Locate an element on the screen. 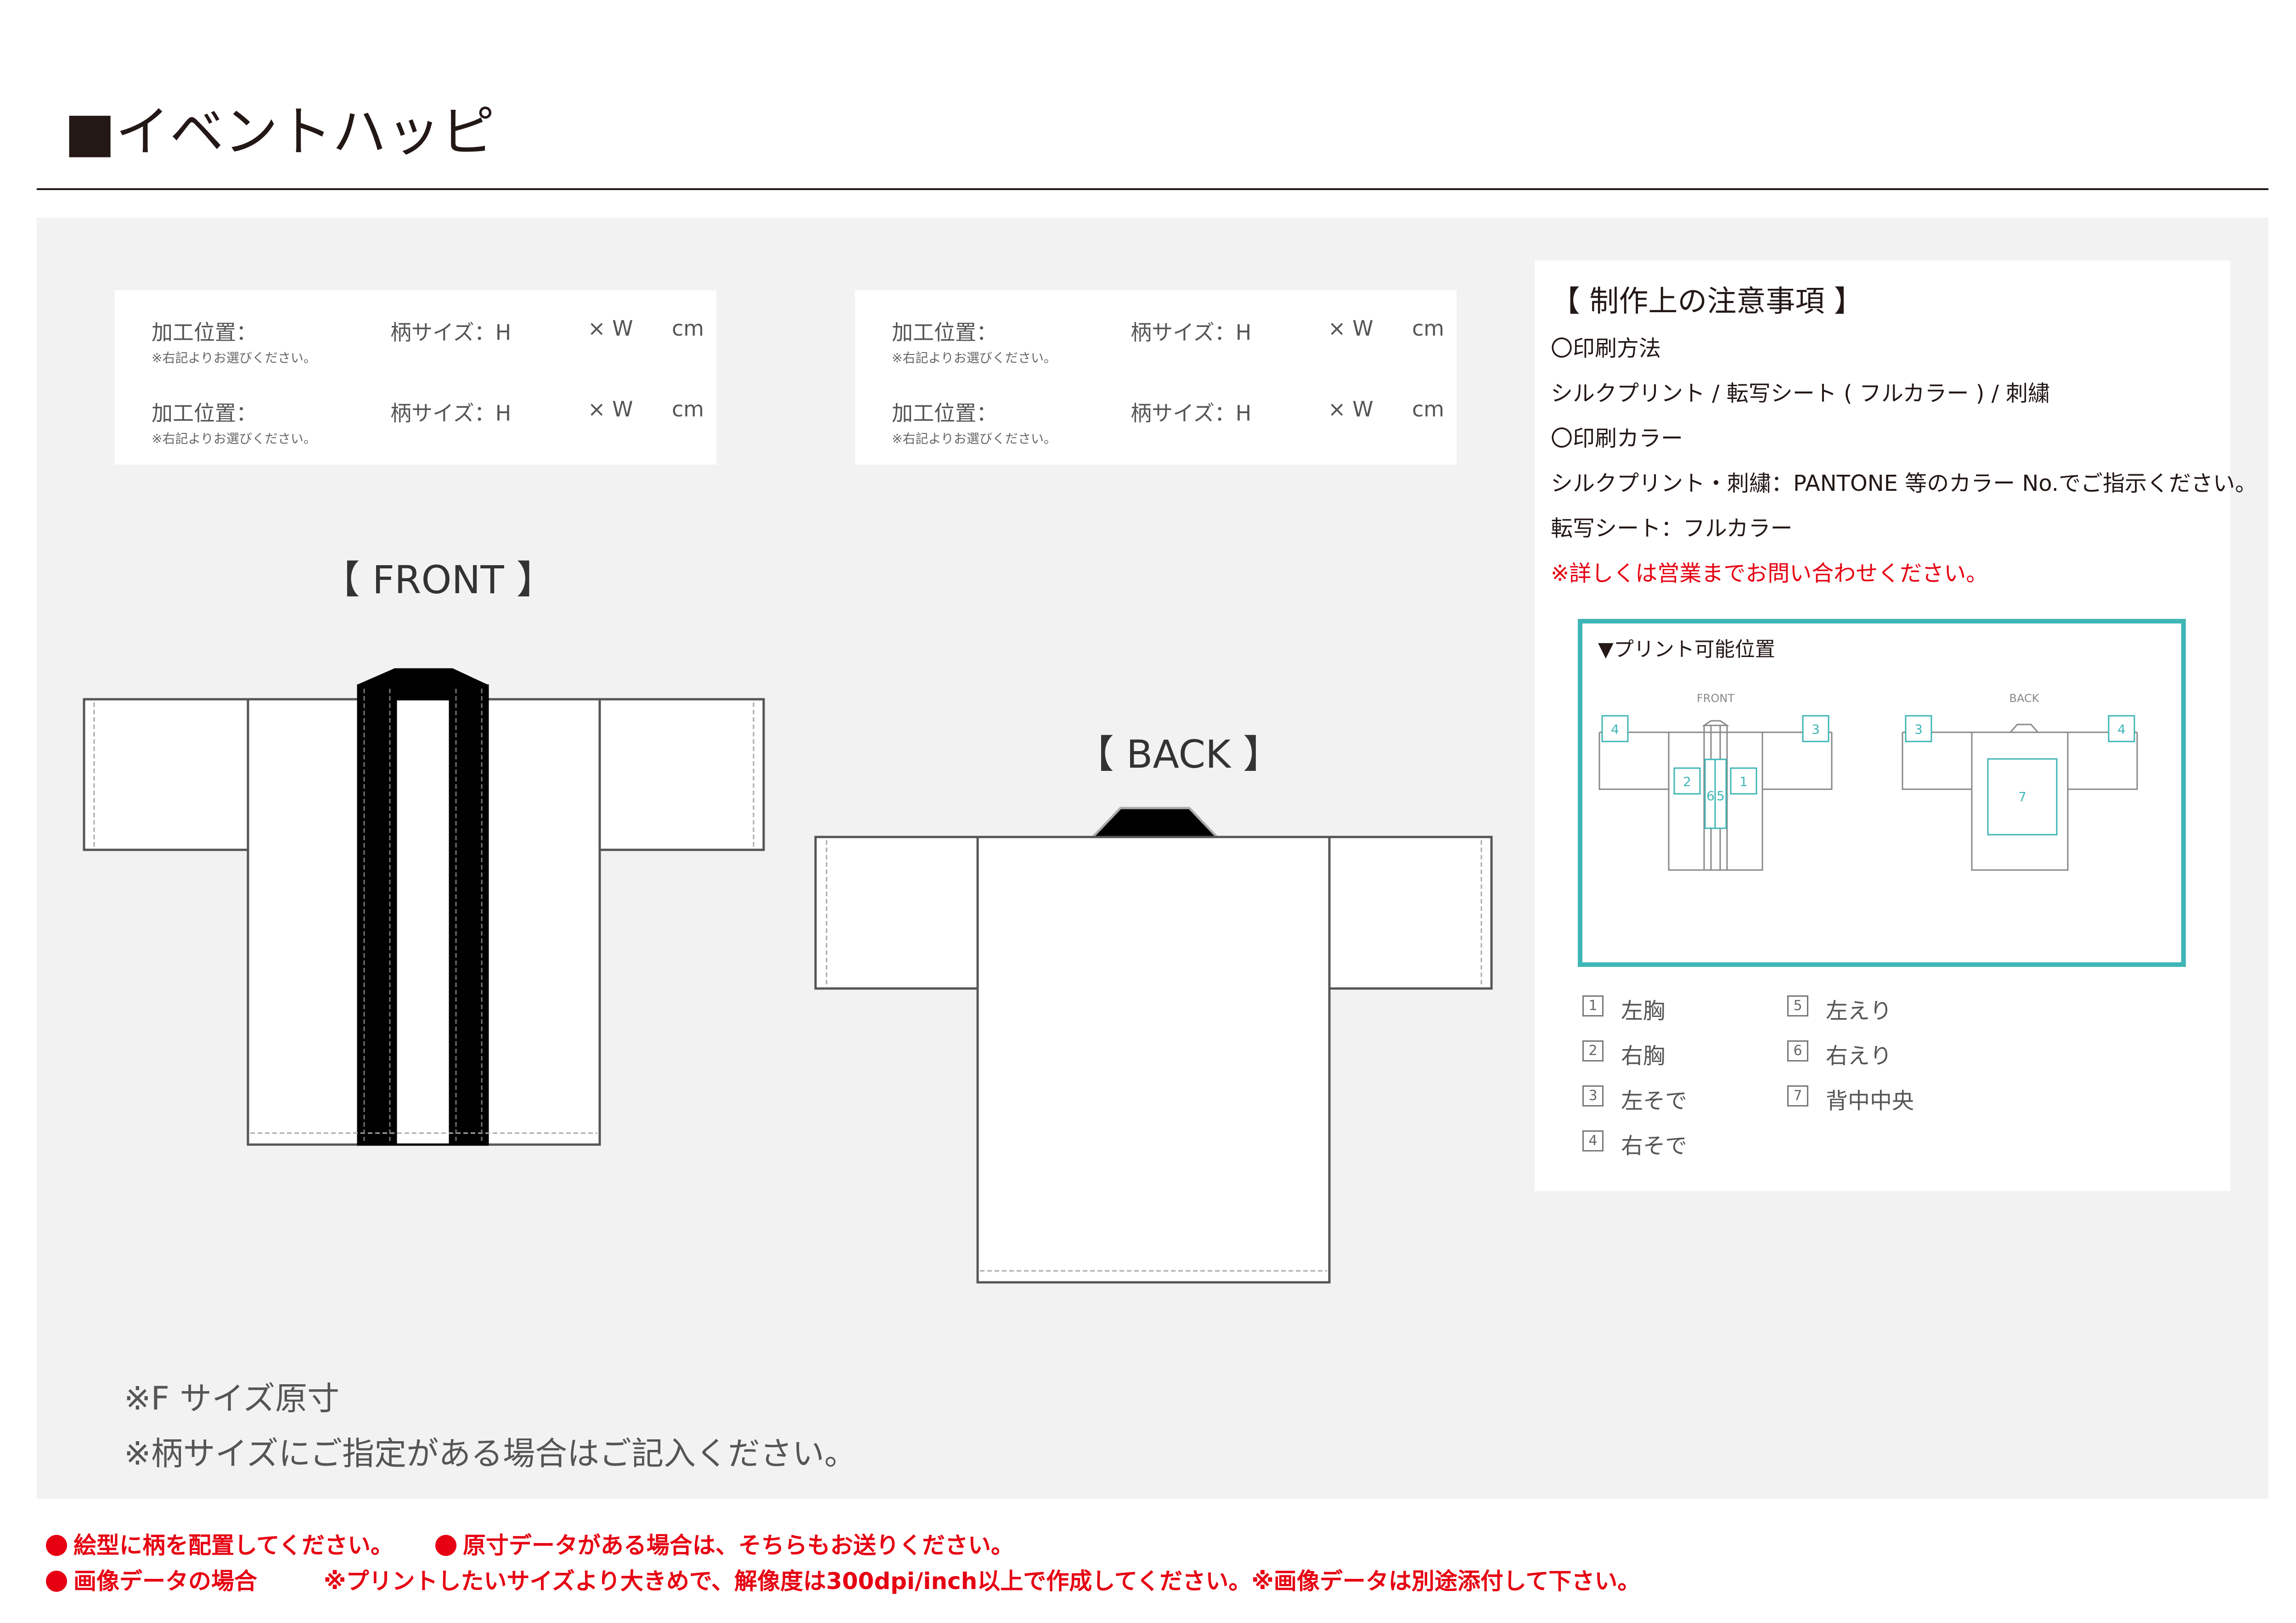 The height and width of the screenshot is (1623, 2296). front-collar-left is located at coordinates (469, 915).